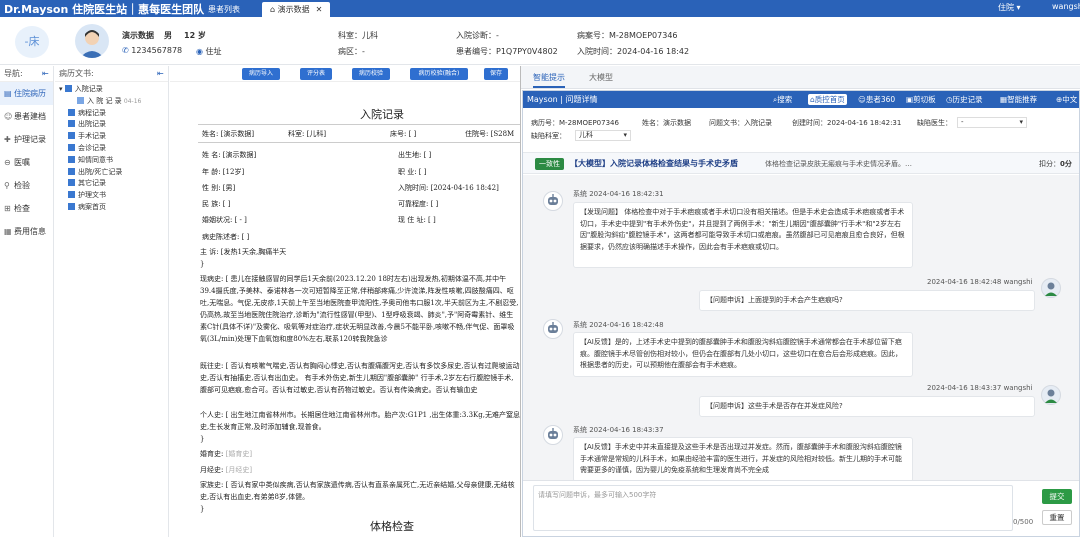  What do you see at coordinates (61, 89) in the screenshot?
I see `chevron-down-icon: ▾` at bounding box center [61, 89].